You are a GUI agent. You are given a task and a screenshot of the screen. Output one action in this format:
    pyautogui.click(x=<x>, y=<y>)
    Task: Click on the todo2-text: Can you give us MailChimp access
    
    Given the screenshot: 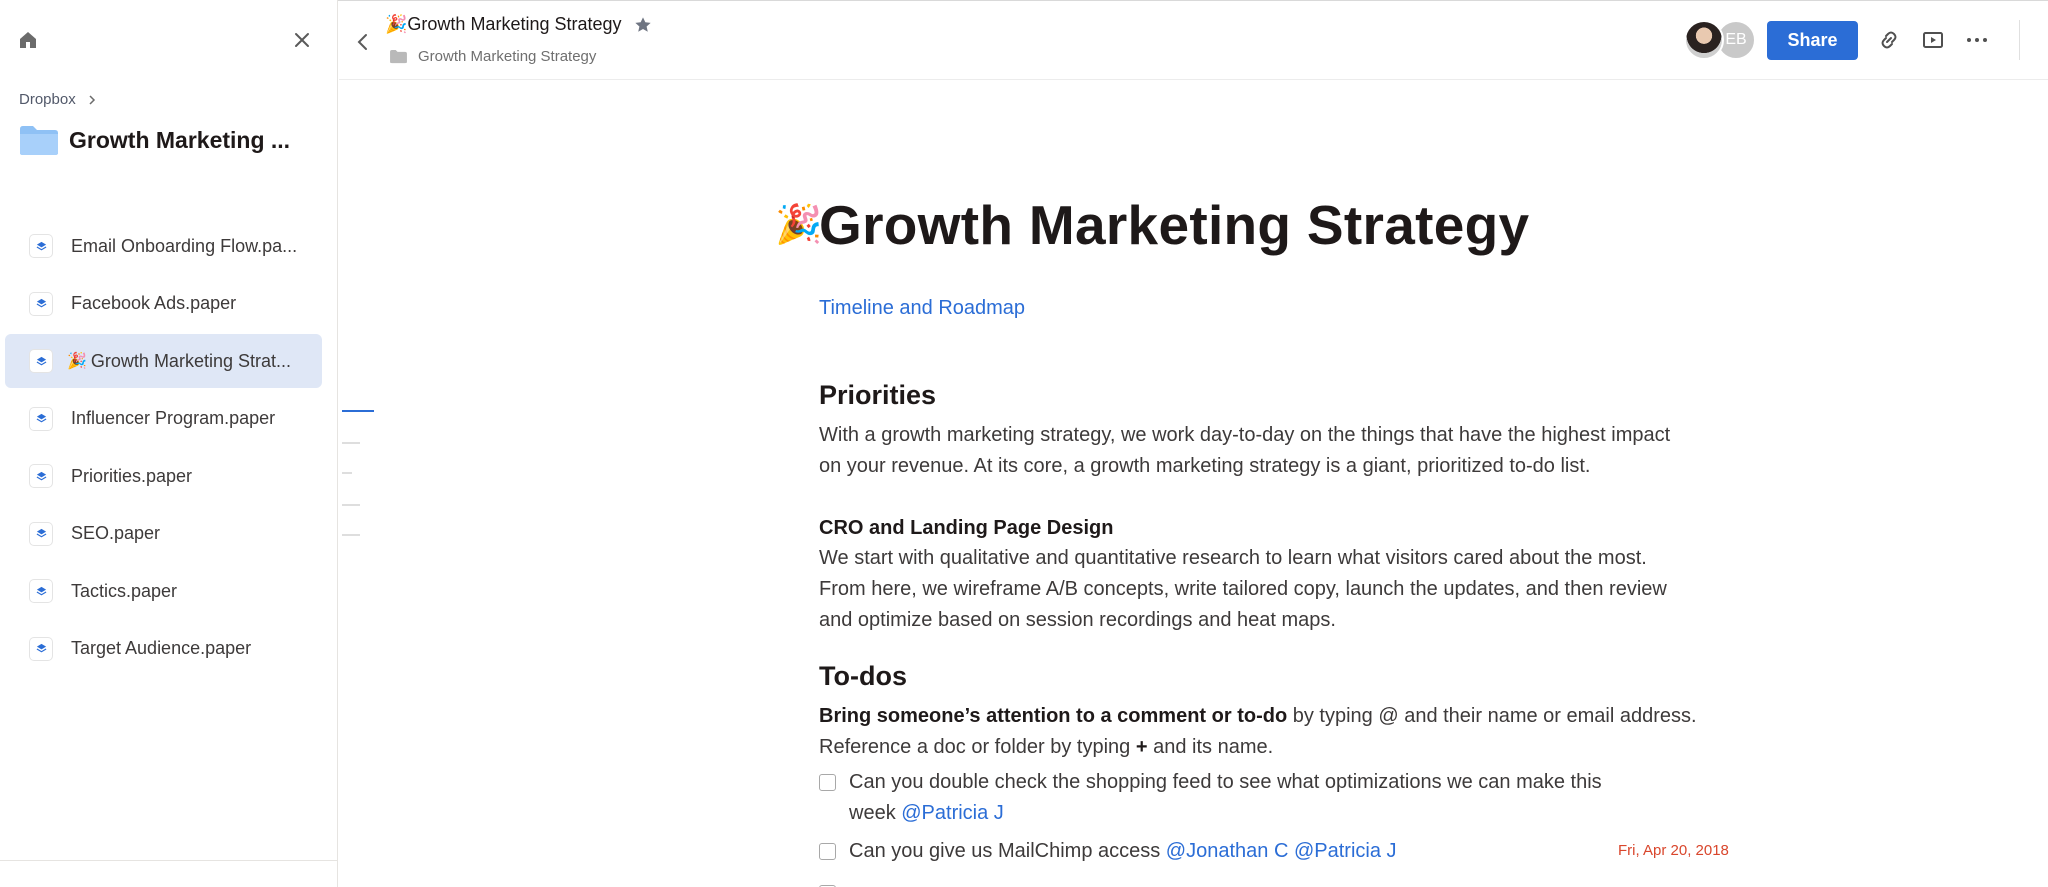 What is the action you would take?
    pyautogui.click(x=1007, y=851)
    